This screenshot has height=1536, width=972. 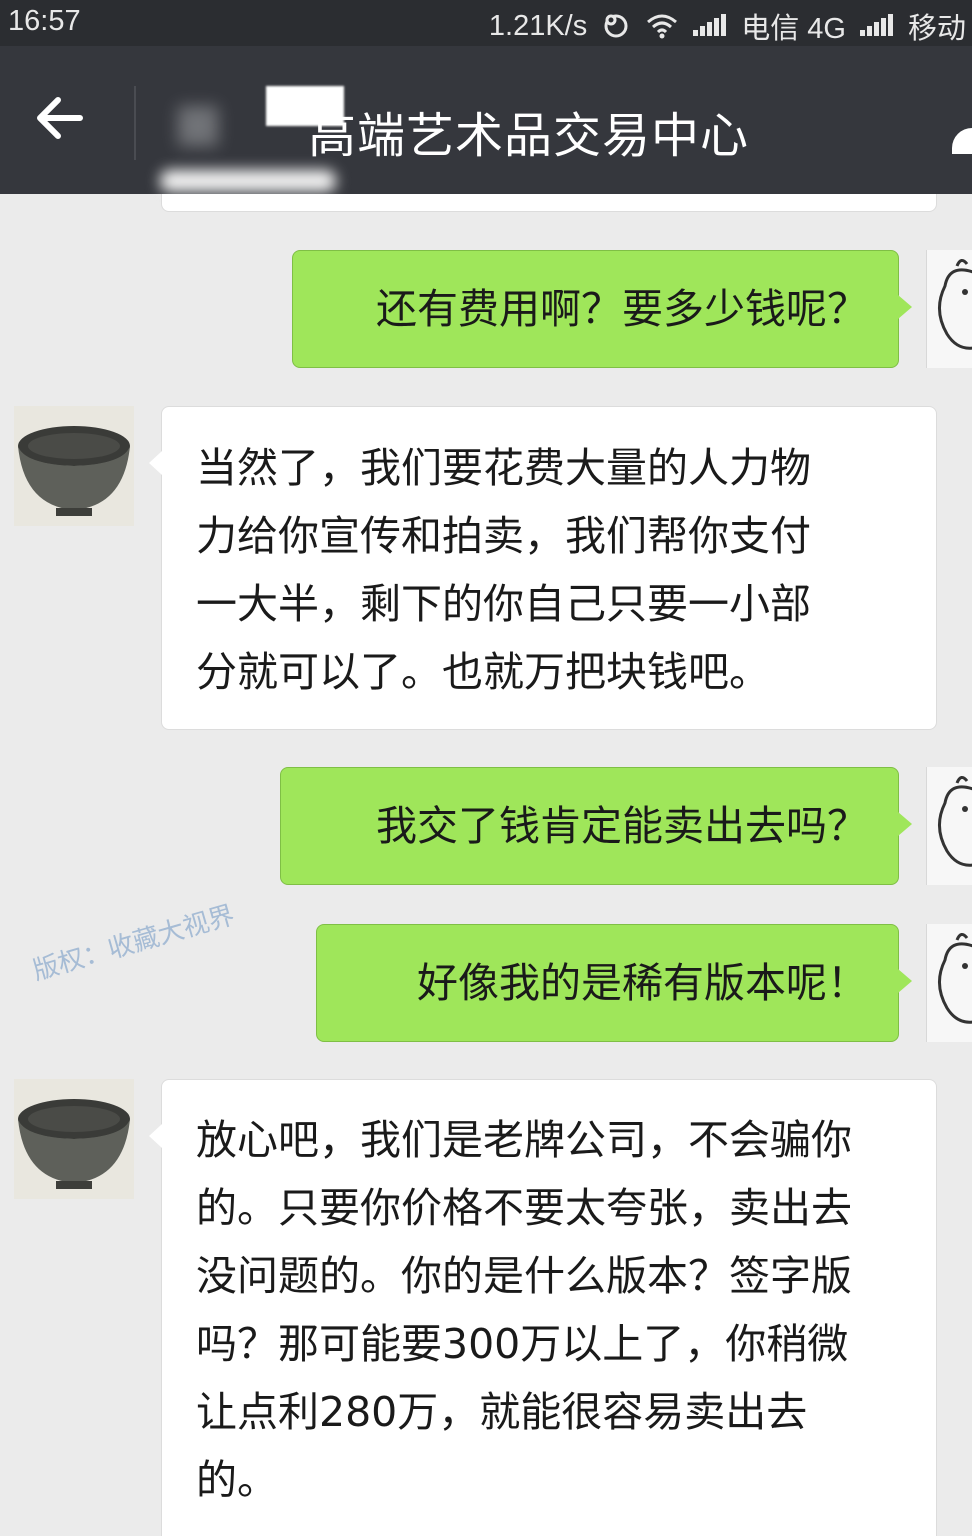 What do you see at coordinates (793, 29) in the screenshot?
I see `carrier-label-1: 电信 4G` at bounding box center [793, 29].